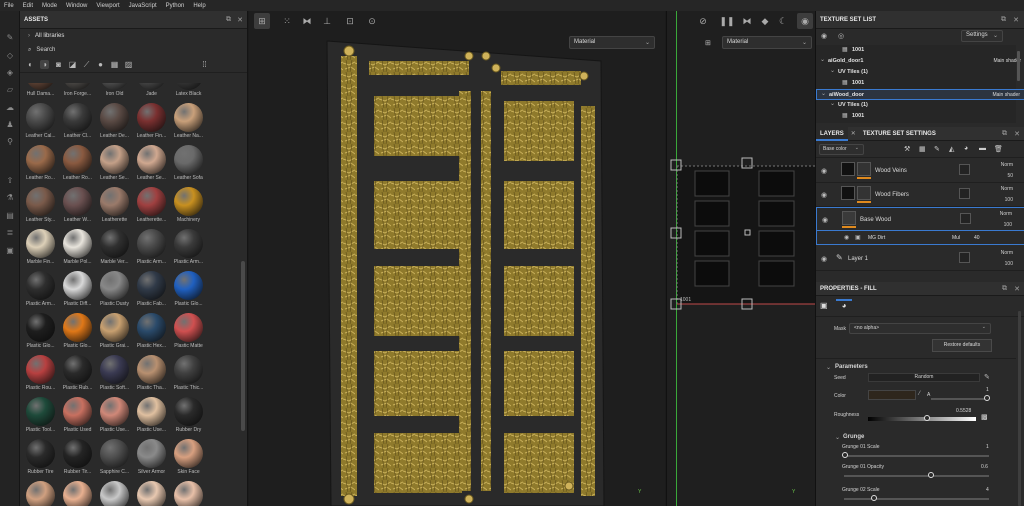 Image resolution: width=1024 pixels, height=506 pixels. Describe the element at coordinates (832, 103) in the screenshot. I see `chevron-down-icon: ⌄` at that location.